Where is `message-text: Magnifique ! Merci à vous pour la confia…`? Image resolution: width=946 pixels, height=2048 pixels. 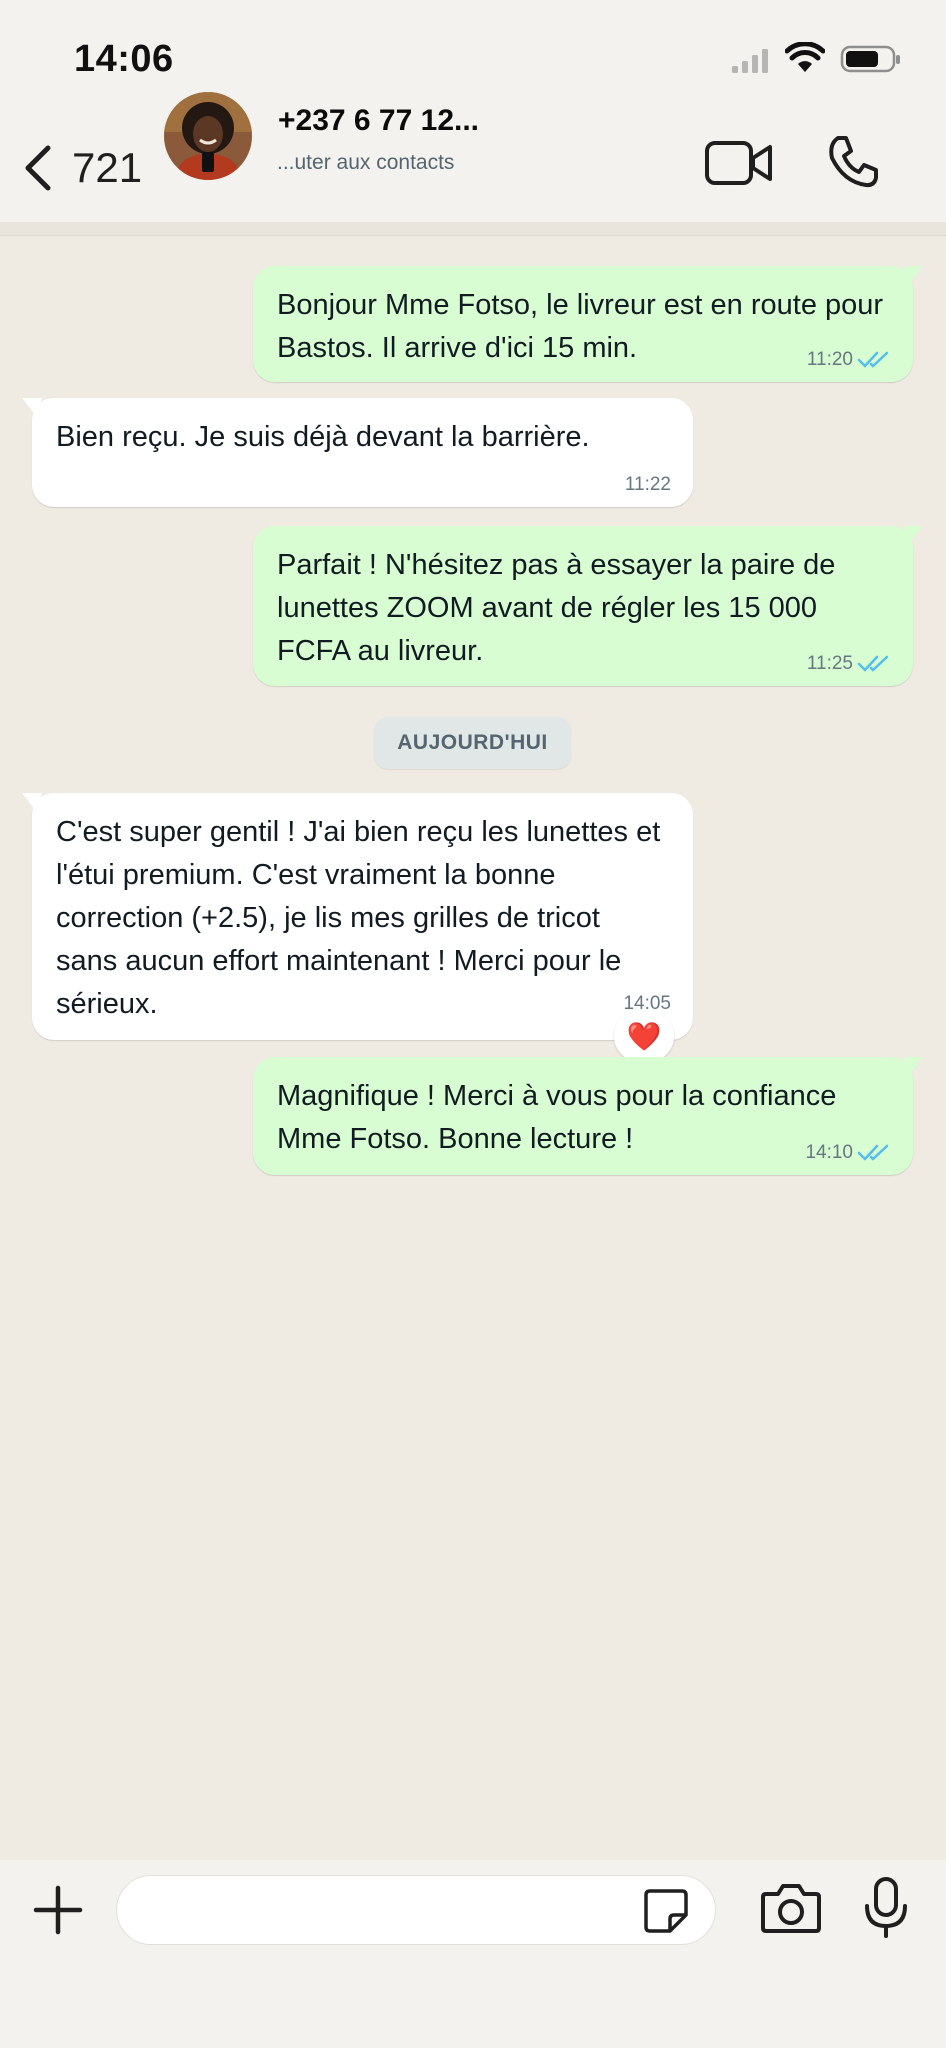
message-text: Magnifique ! Merci à vous pour la confia… is located at coordinates (557, 1117).